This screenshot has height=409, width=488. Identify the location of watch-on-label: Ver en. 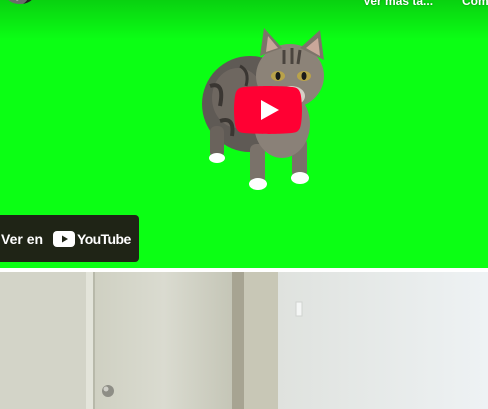
(22, 238).